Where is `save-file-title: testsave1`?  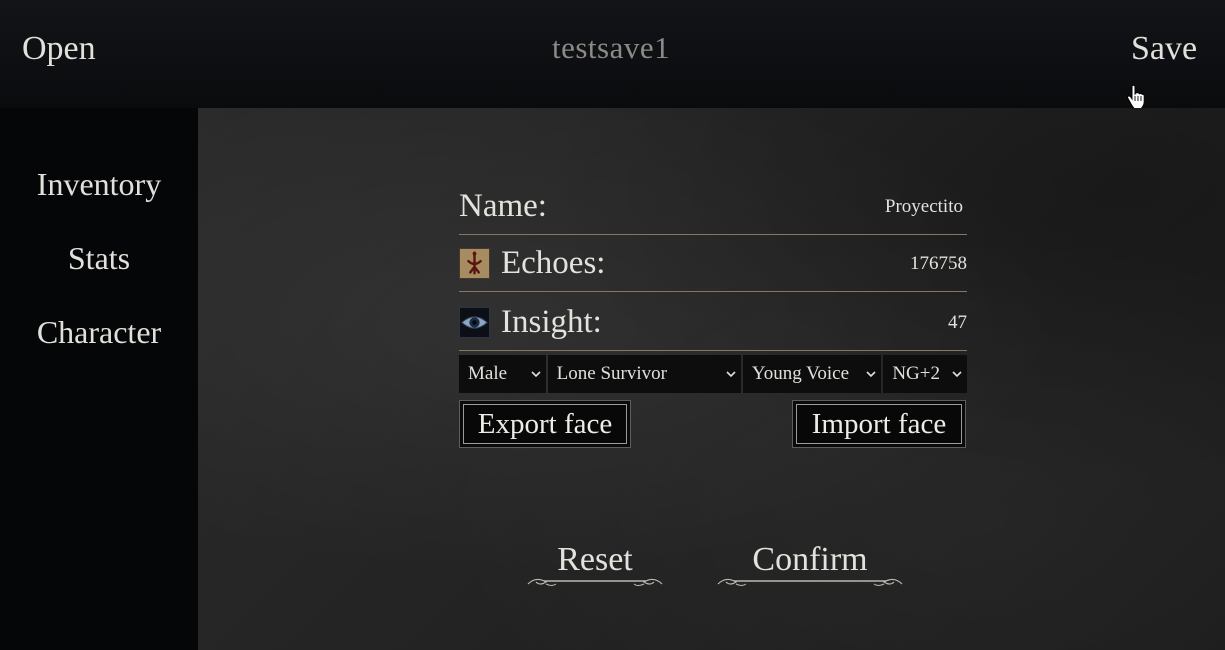
save-file-title: testsave1 is located at coordinates (611, 47).